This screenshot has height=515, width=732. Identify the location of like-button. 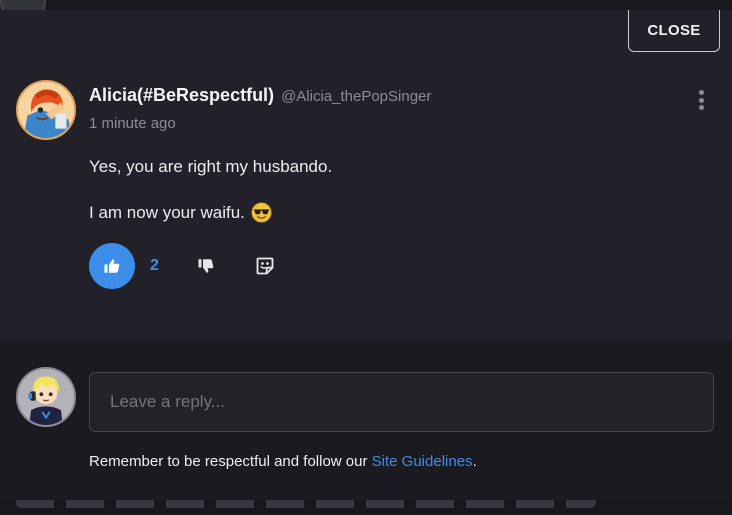
(112, 266).